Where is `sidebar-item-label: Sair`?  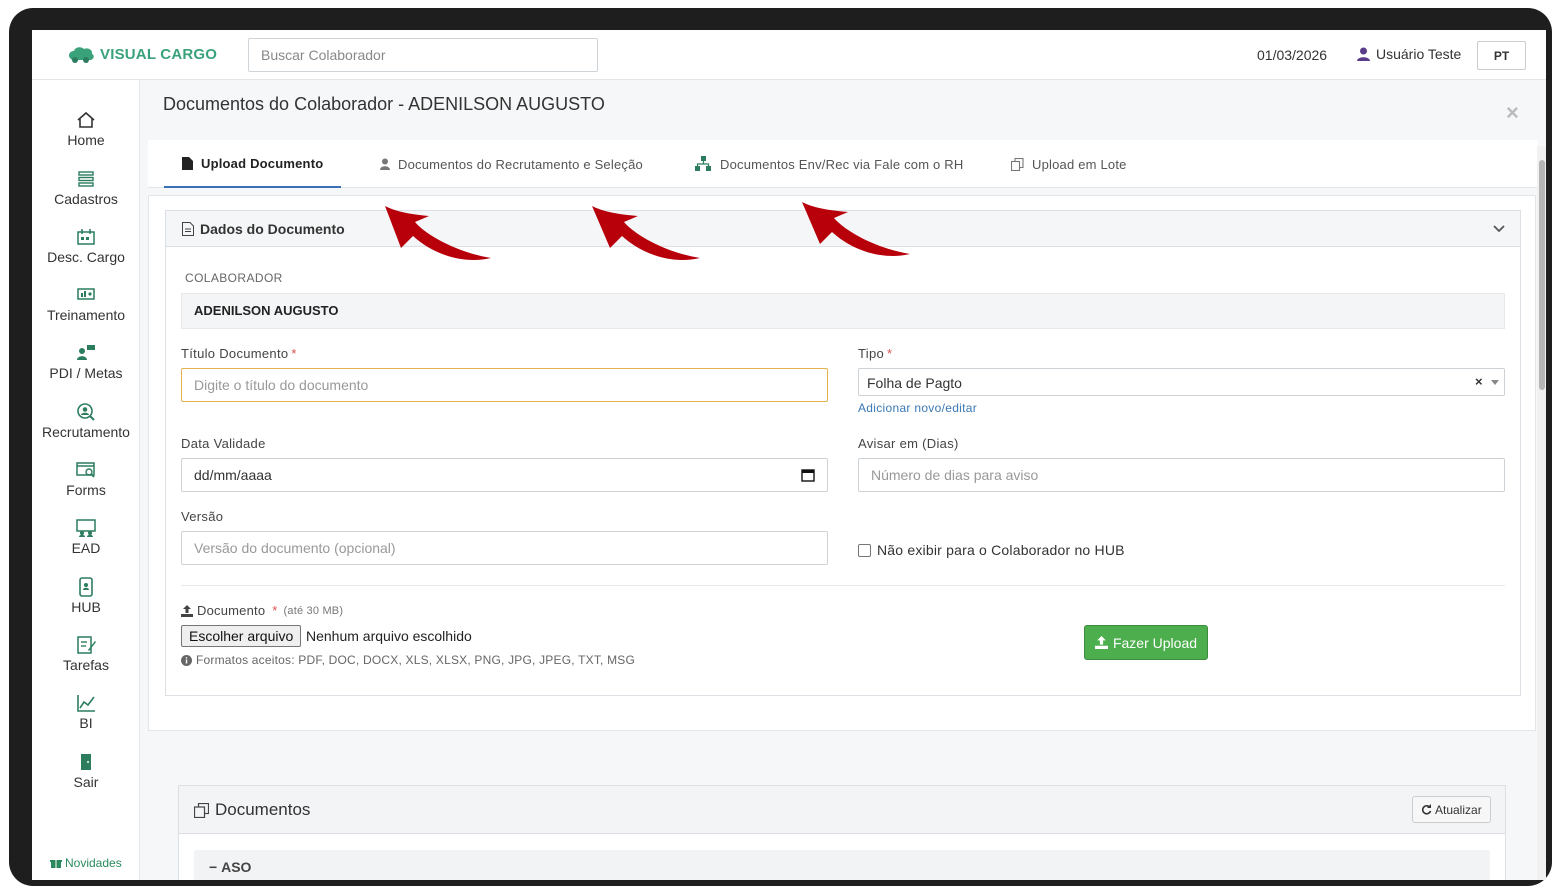 sidebar-item-label: Sair is located at coordinates (86, 782).